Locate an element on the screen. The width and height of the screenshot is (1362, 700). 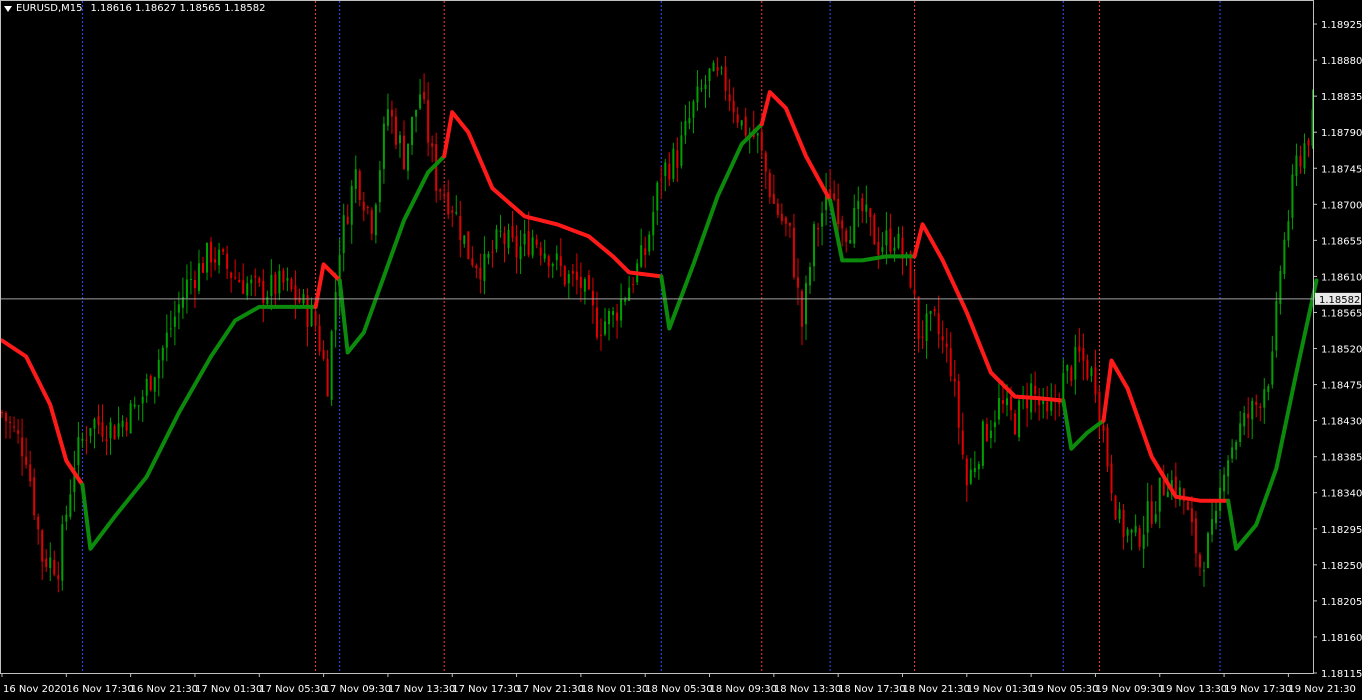
y-tick-label: 1.18205 is located at coordinates (1341, 602).